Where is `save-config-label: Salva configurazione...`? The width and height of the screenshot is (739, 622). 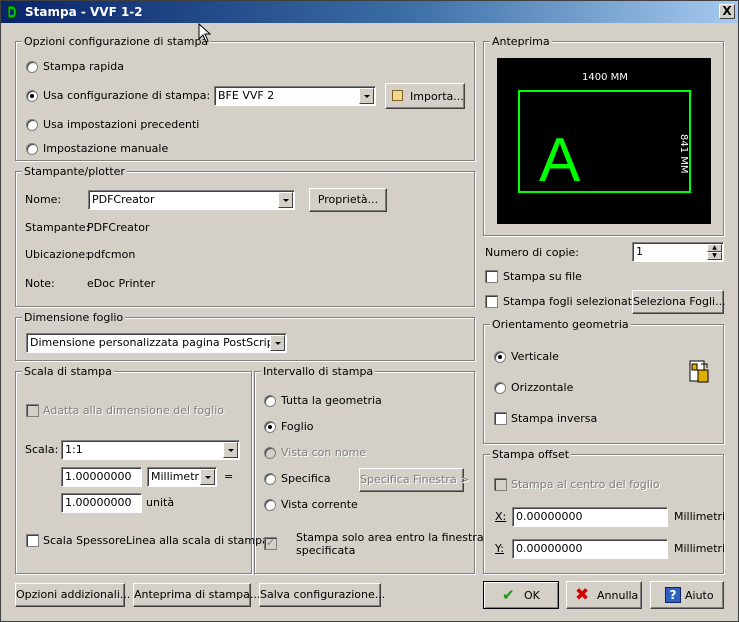 save-config-label: Salva configurazione... is located at coordinates (323, 594).